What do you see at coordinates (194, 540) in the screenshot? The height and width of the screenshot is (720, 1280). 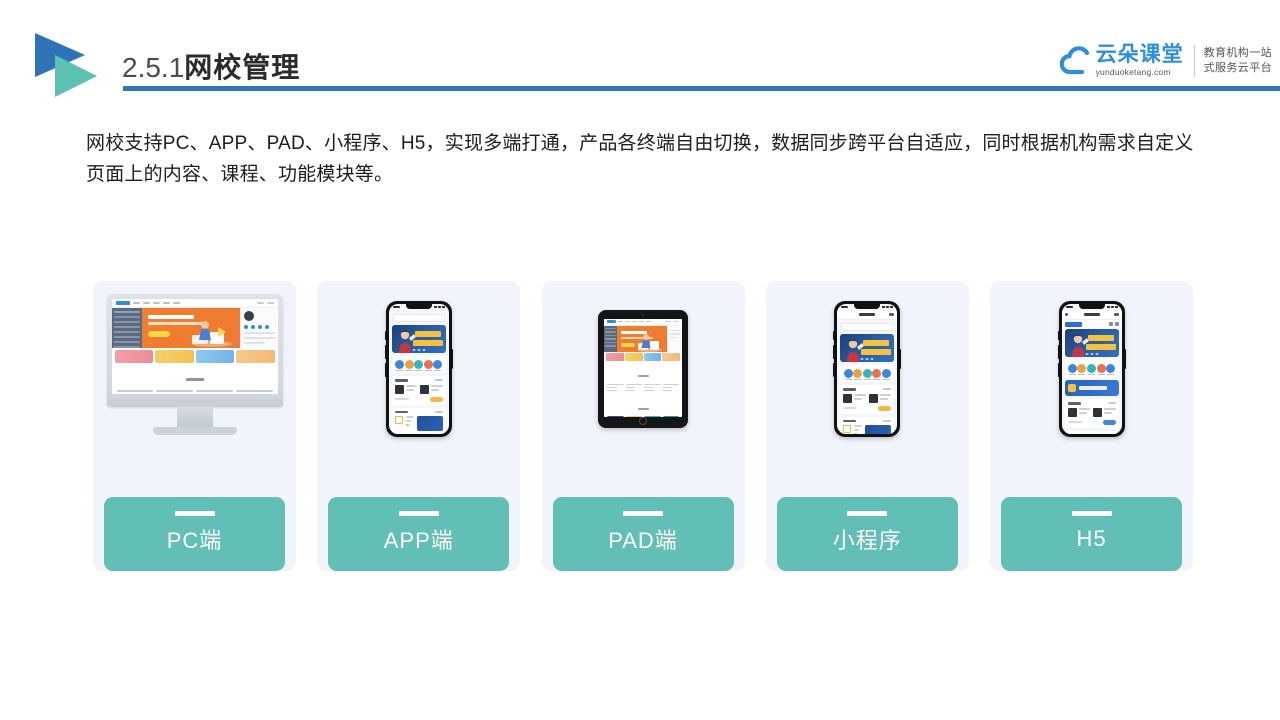 I see `platform-label-text: PC端` at bounding box center [194, 540].